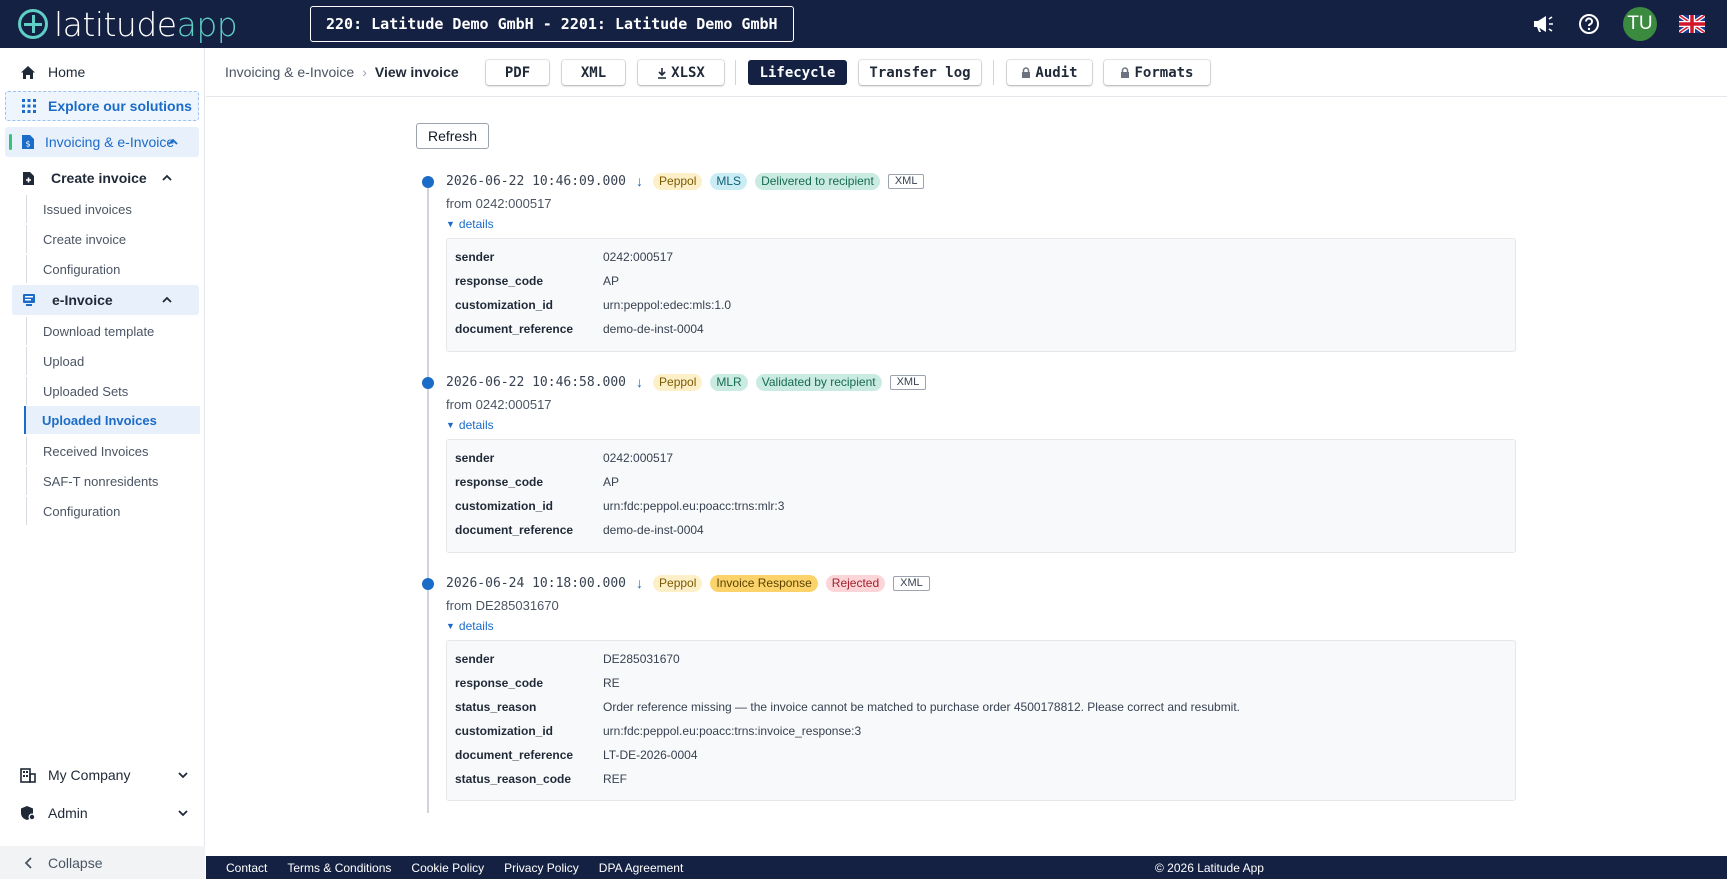  What do you see at coordinates (517, 72) in the screenshot?
I see `pdf-button: PDF` at bounding box center [517, 72].